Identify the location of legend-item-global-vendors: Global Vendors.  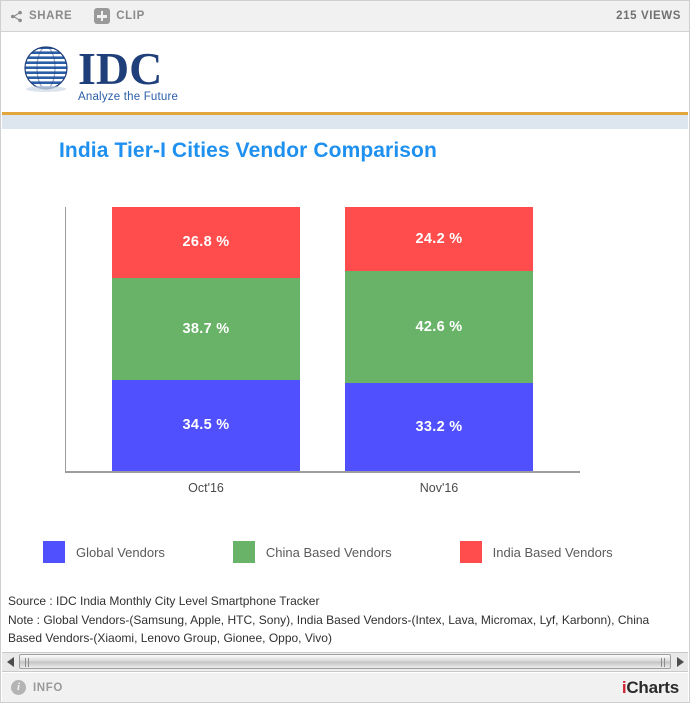
(104, 552).